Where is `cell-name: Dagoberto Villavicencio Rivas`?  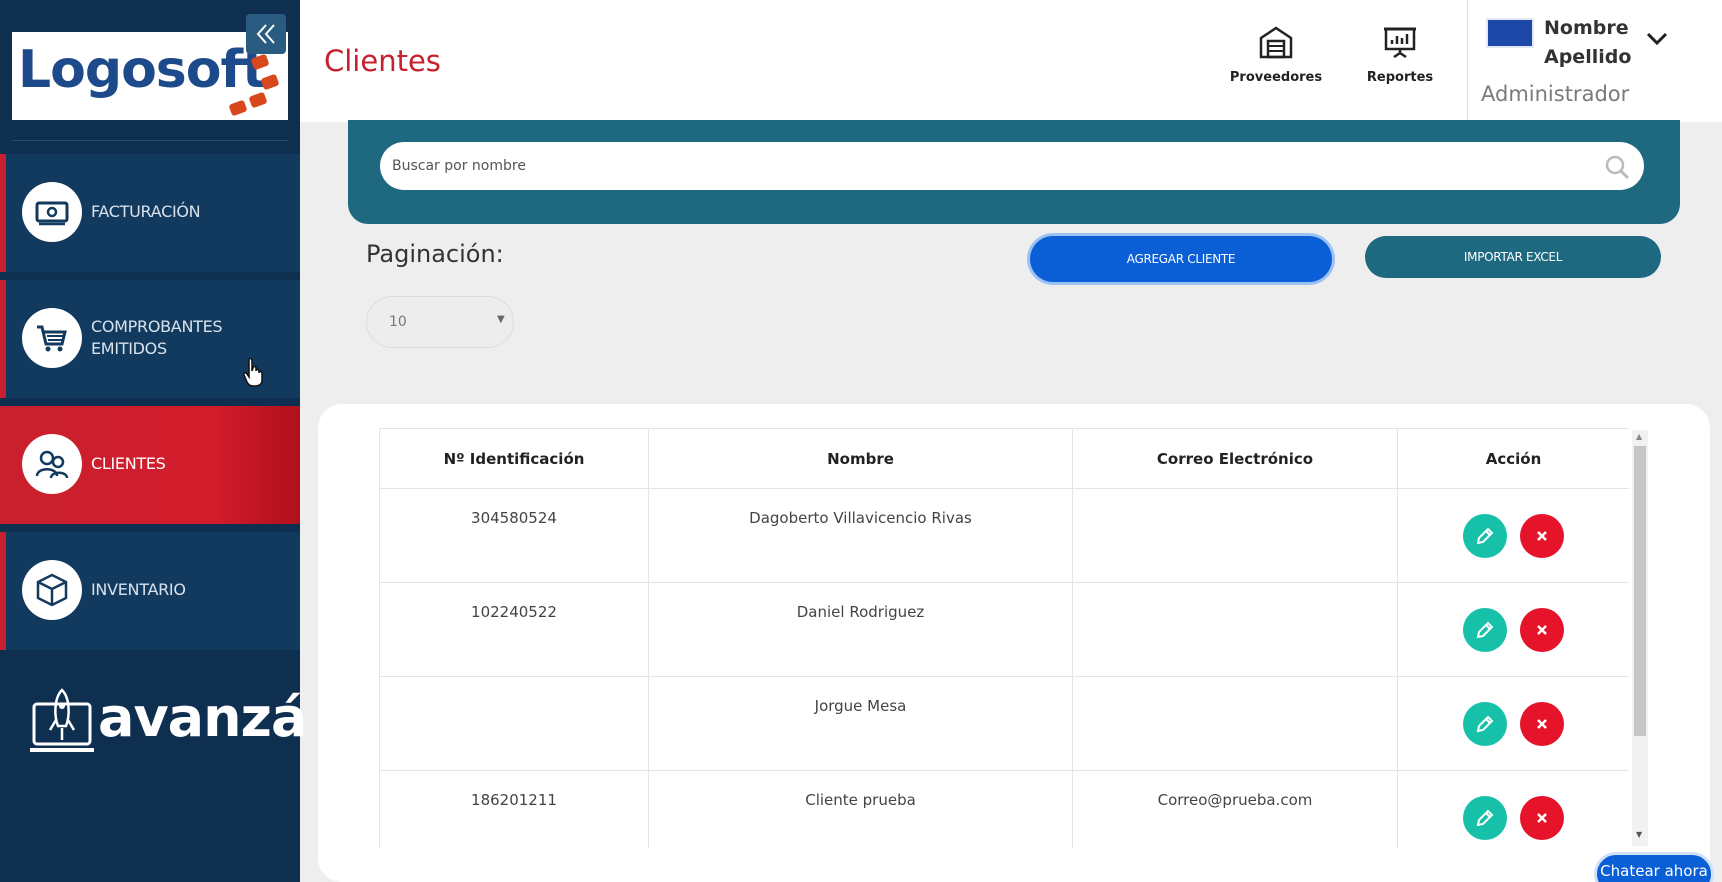
cell-name: Dagoberto Villavicencio Rivas is located at coordinates (860, 535).